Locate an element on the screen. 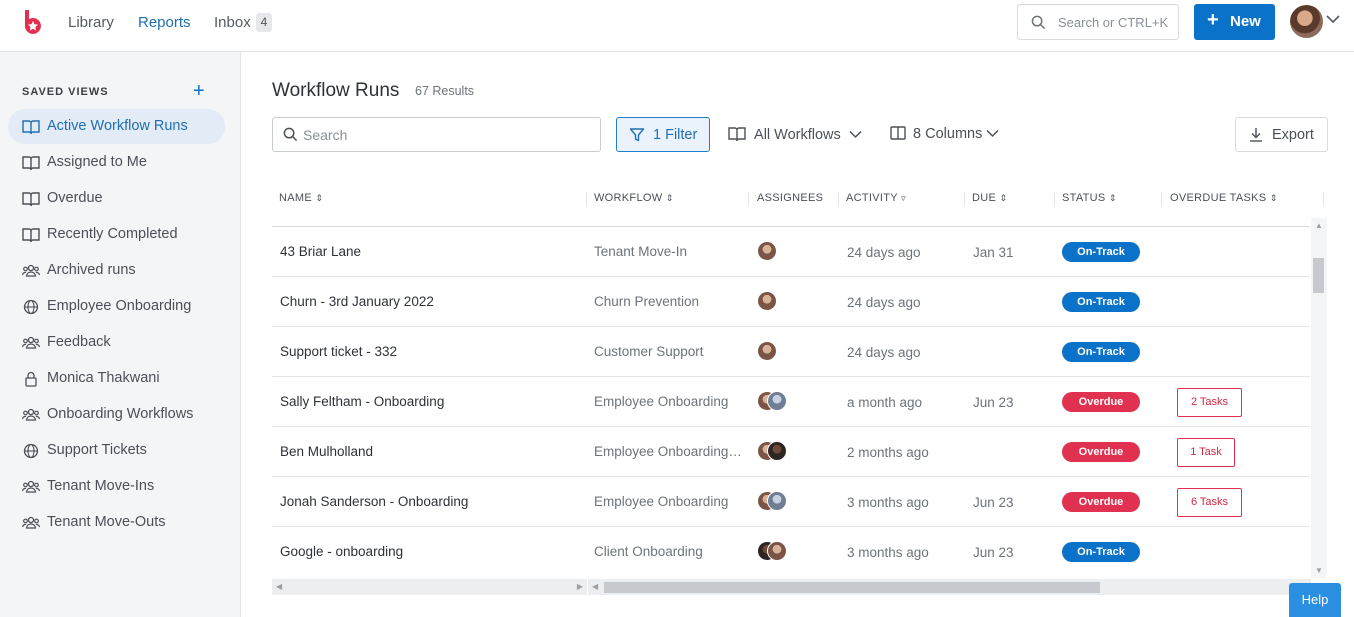 This screenshot has height=617, width=1354. users-icon is located at coordinates (31, 486).